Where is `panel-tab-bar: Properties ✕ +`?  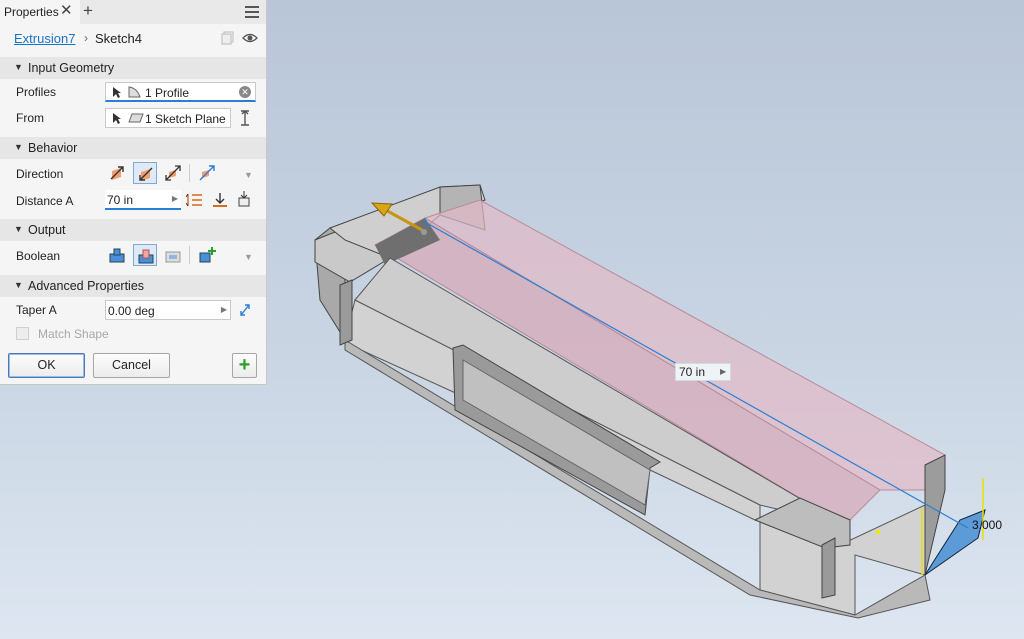
panel-tab-bar: Properties ✕ + is located at coordinates (133, 12).